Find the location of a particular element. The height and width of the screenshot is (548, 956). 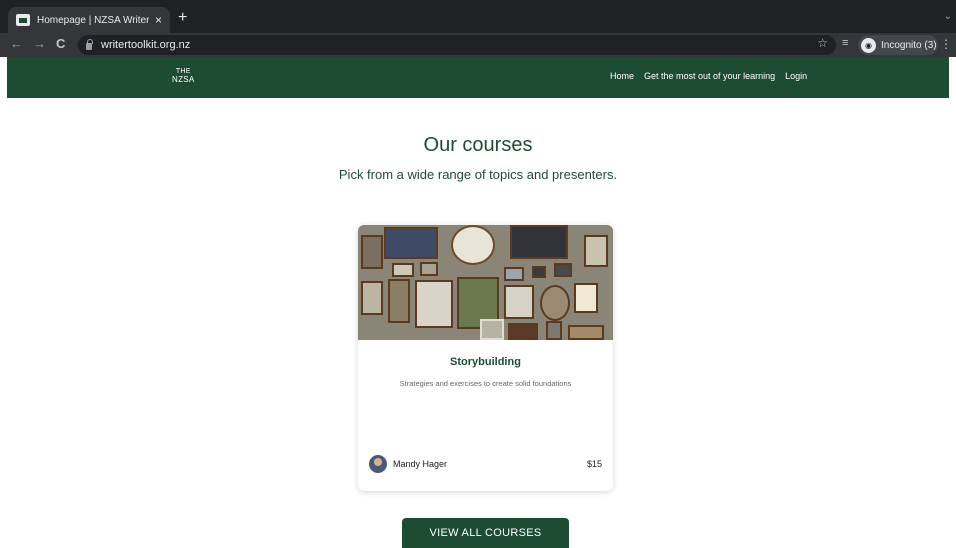

lock-icon is located at coordinates (89, 44).